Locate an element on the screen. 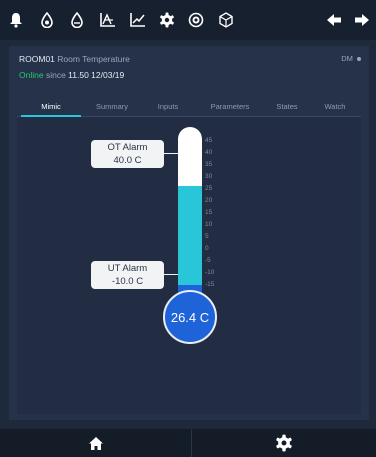 This screenshot has height=457, width=376. dm-label: DM is located at coordinates (347, 58).